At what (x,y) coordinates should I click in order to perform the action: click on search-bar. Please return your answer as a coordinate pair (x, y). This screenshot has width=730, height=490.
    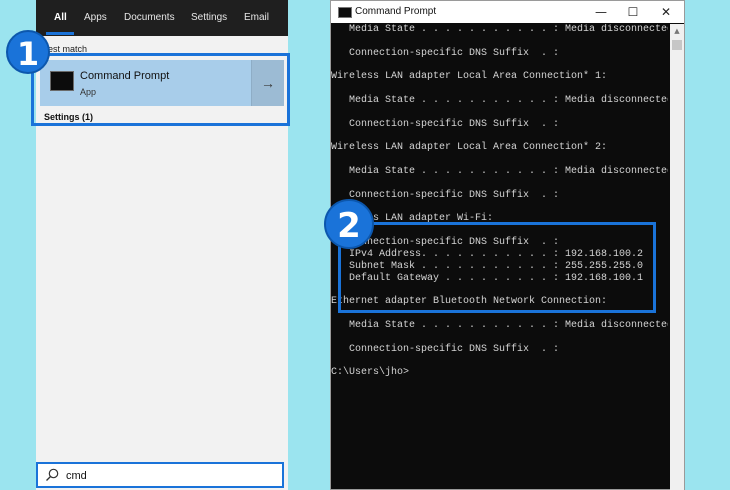
    Looking at the image, I should click on (160, 475).